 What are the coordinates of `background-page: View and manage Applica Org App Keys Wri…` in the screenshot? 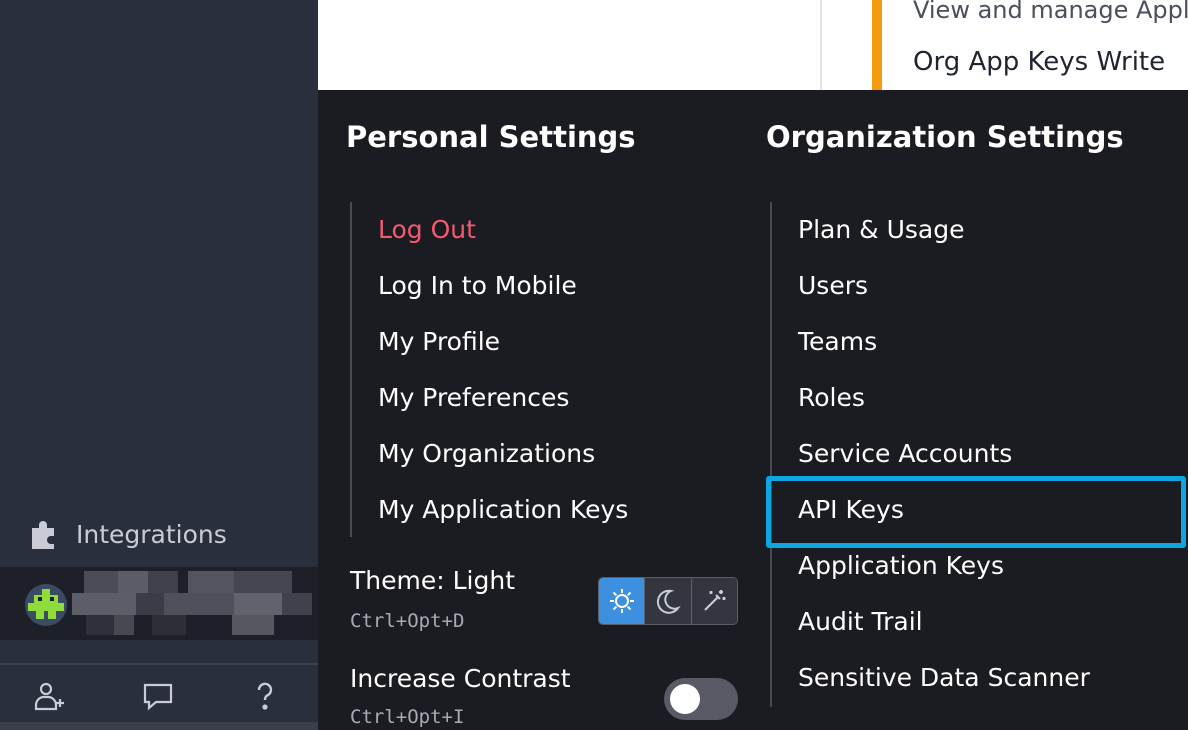 It's located at (753, 45).